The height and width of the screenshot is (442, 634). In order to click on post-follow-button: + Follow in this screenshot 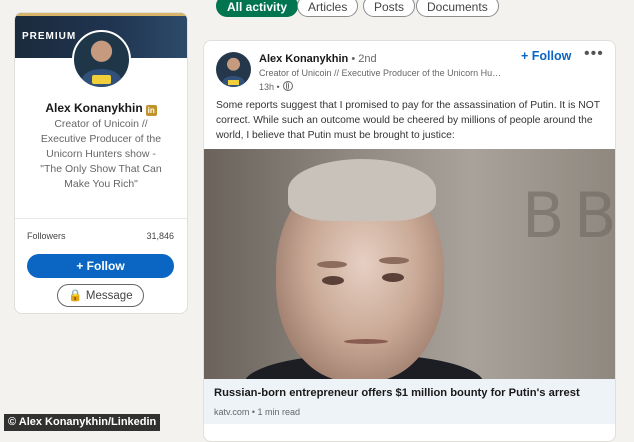, I will do `click(546, 56)`.